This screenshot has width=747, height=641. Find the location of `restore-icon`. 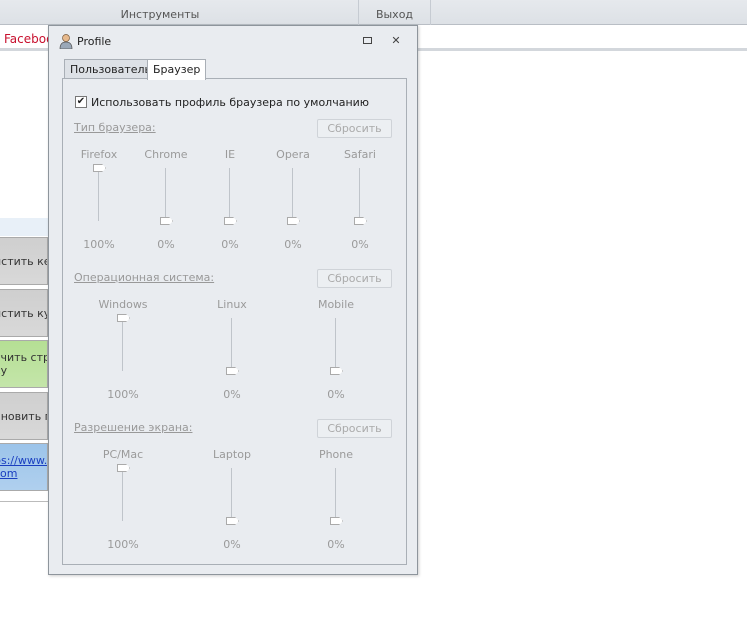

restore-icon is located at coordinates (367, 40).